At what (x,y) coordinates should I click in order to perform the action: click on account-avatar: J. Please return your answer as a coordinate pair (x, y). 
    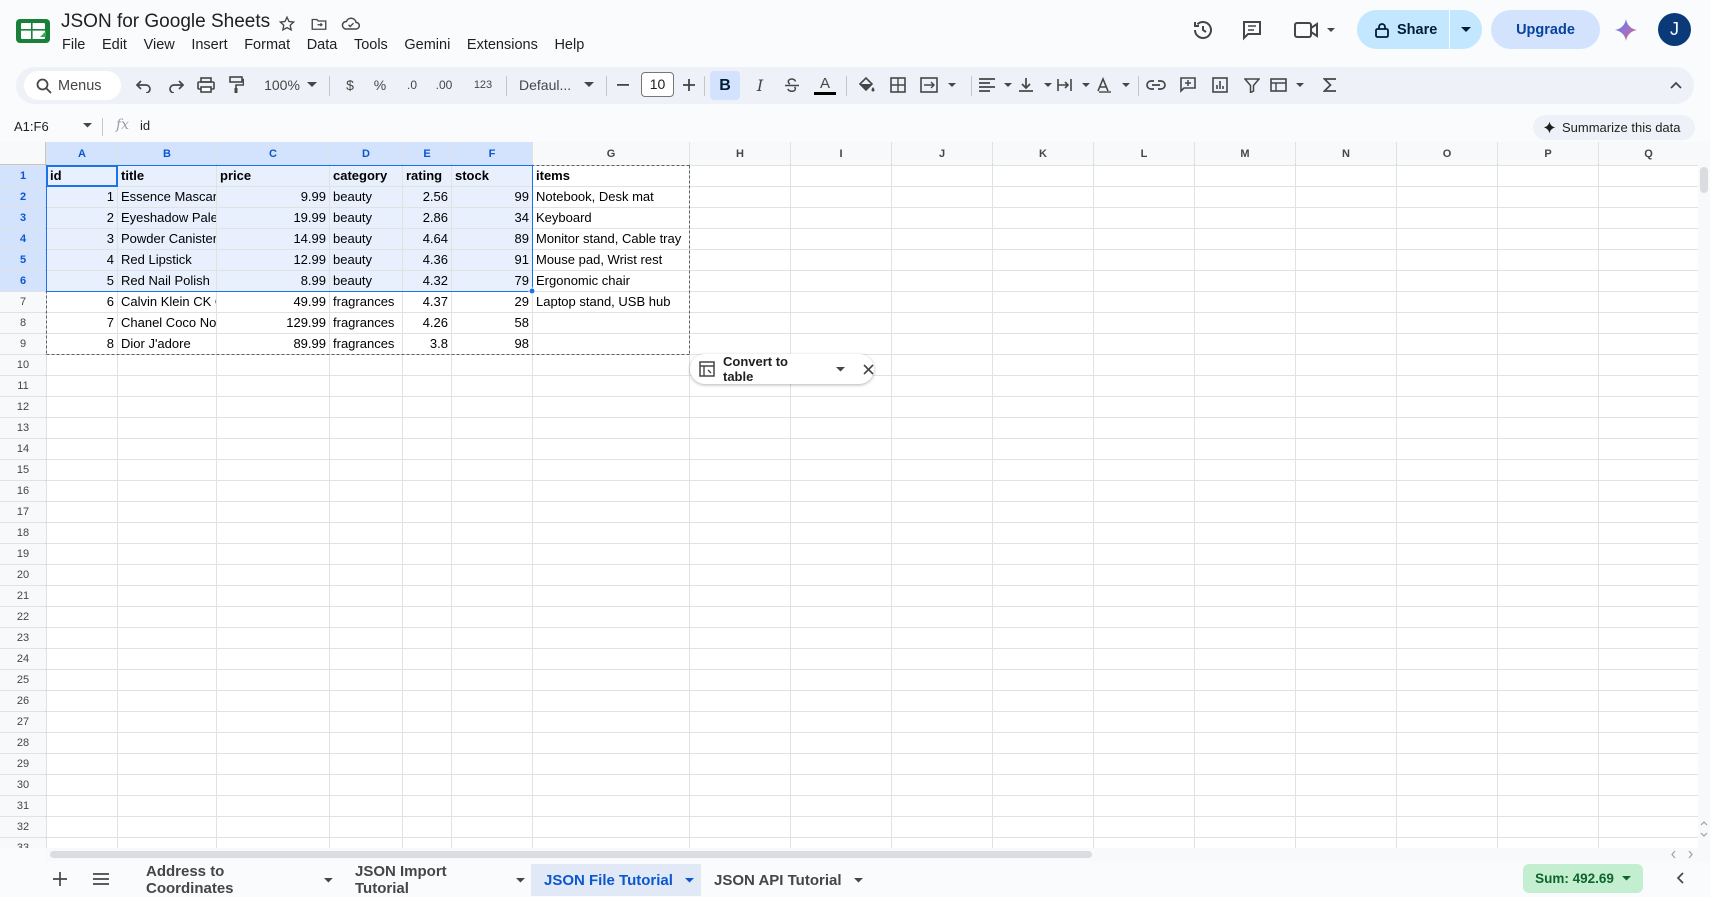
    Looking at the image, I should click on (1674, 29).